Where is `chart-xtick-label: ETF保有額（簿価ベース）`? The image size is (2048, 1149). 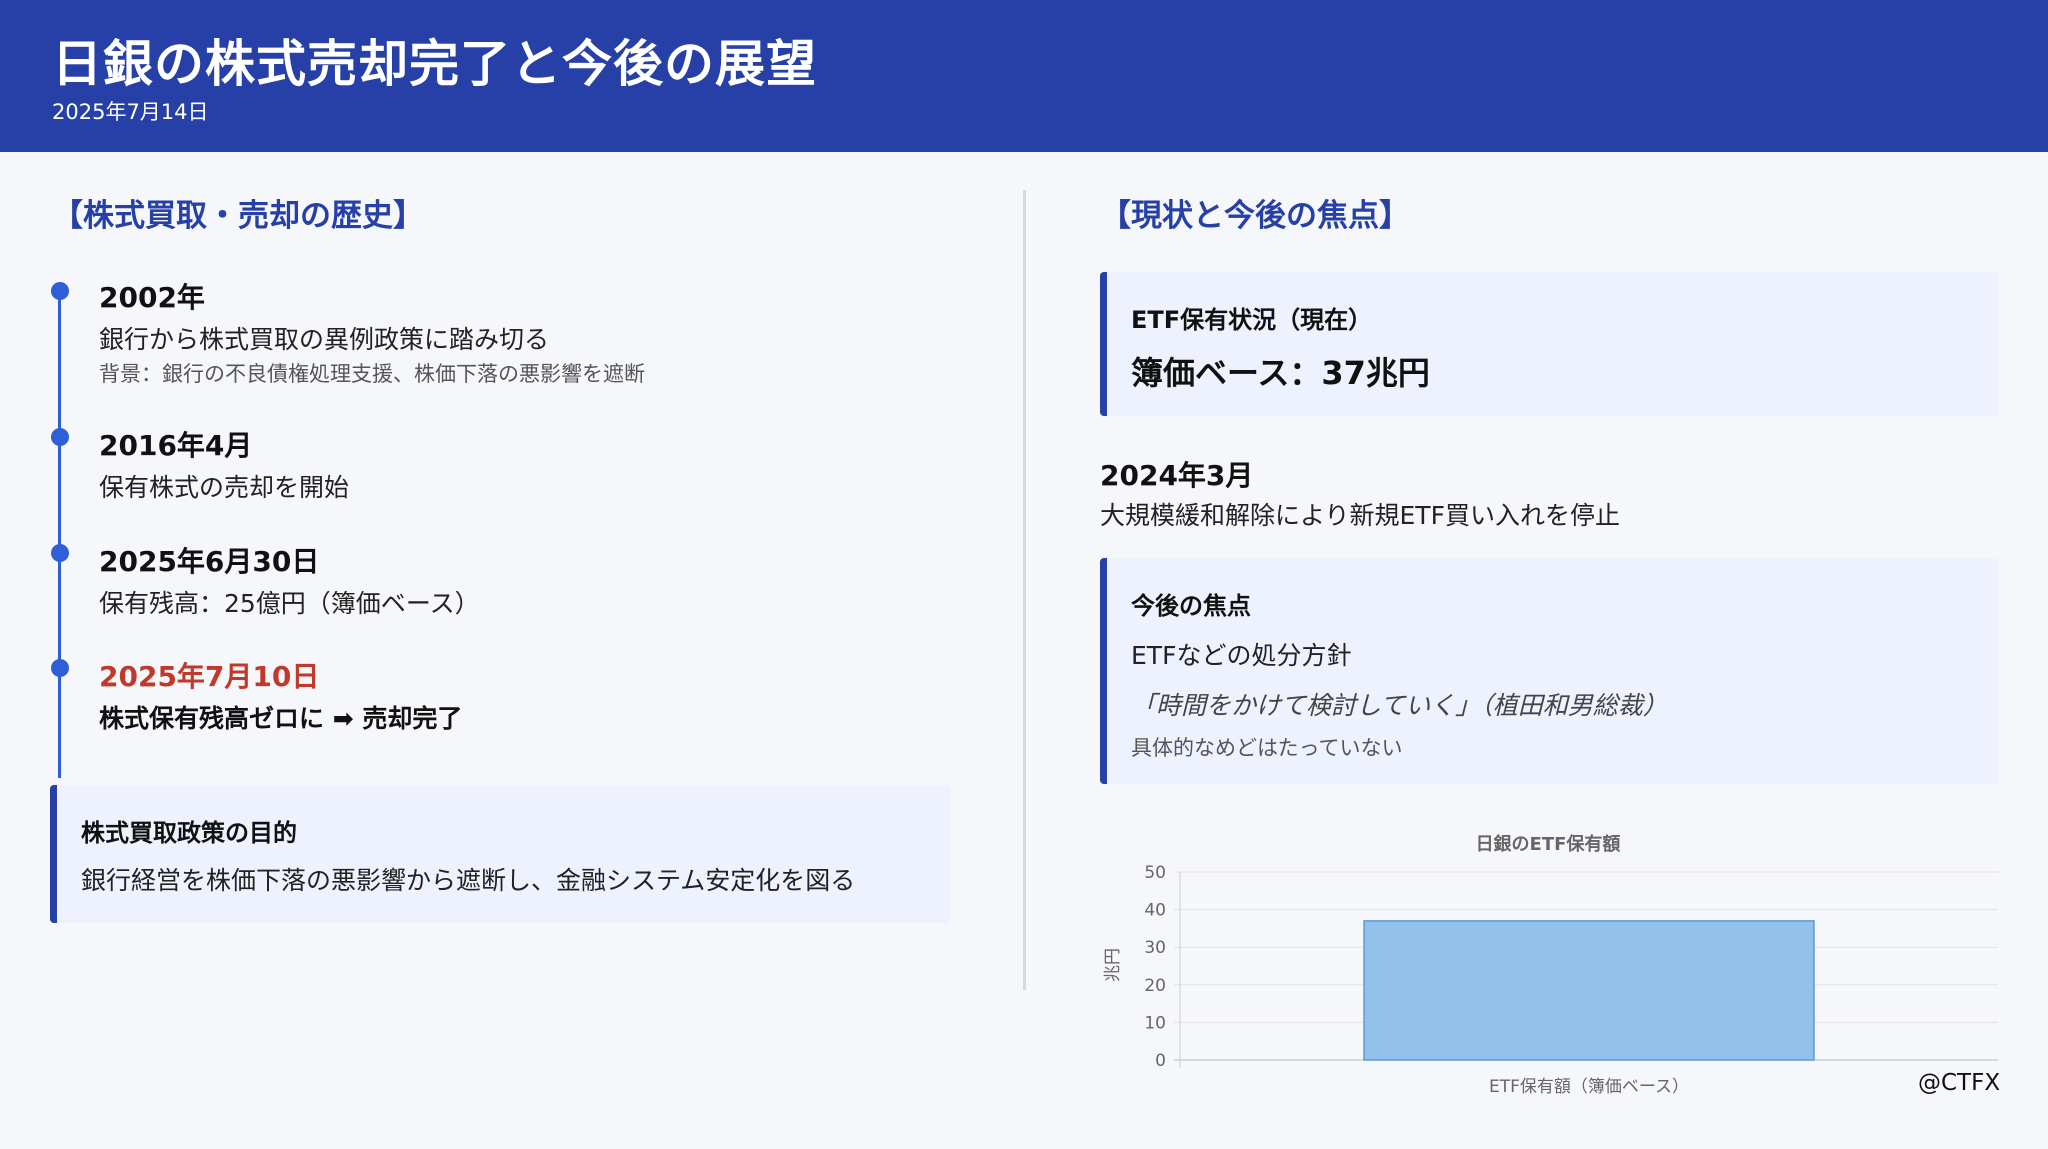 chart-xtick-label: ETF保有額（簿価ベース） is located at coordinates (1589, 1087).